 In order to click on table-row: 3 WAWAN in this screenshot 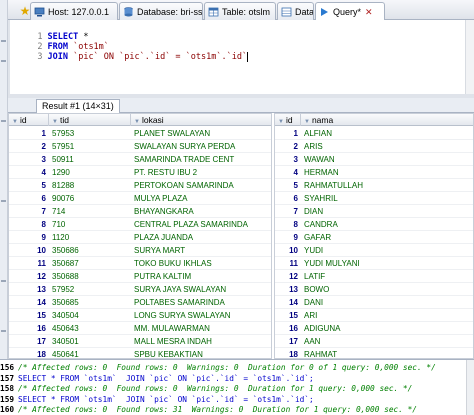, I will do `click(374, 159)`.